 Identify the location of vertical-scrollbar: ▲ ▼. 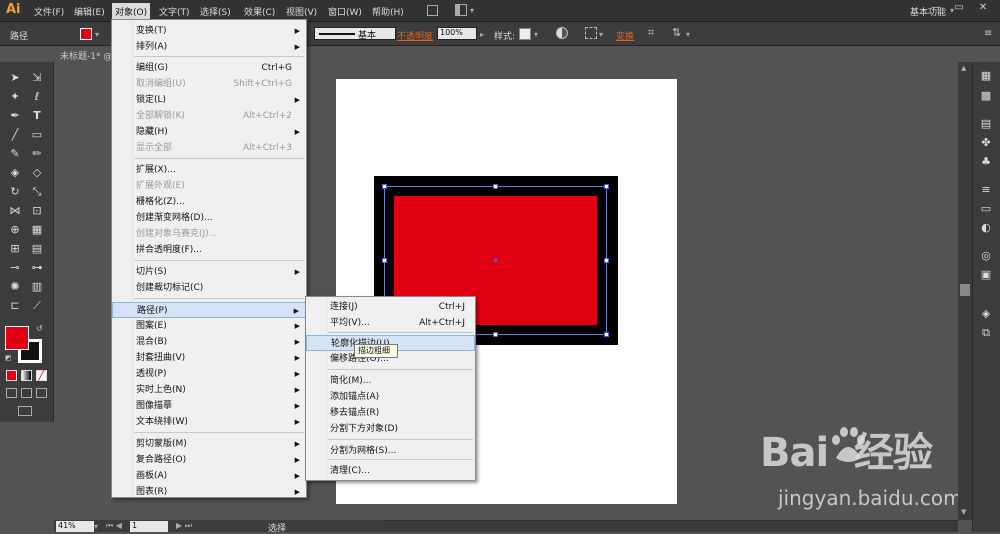
(965, 291).